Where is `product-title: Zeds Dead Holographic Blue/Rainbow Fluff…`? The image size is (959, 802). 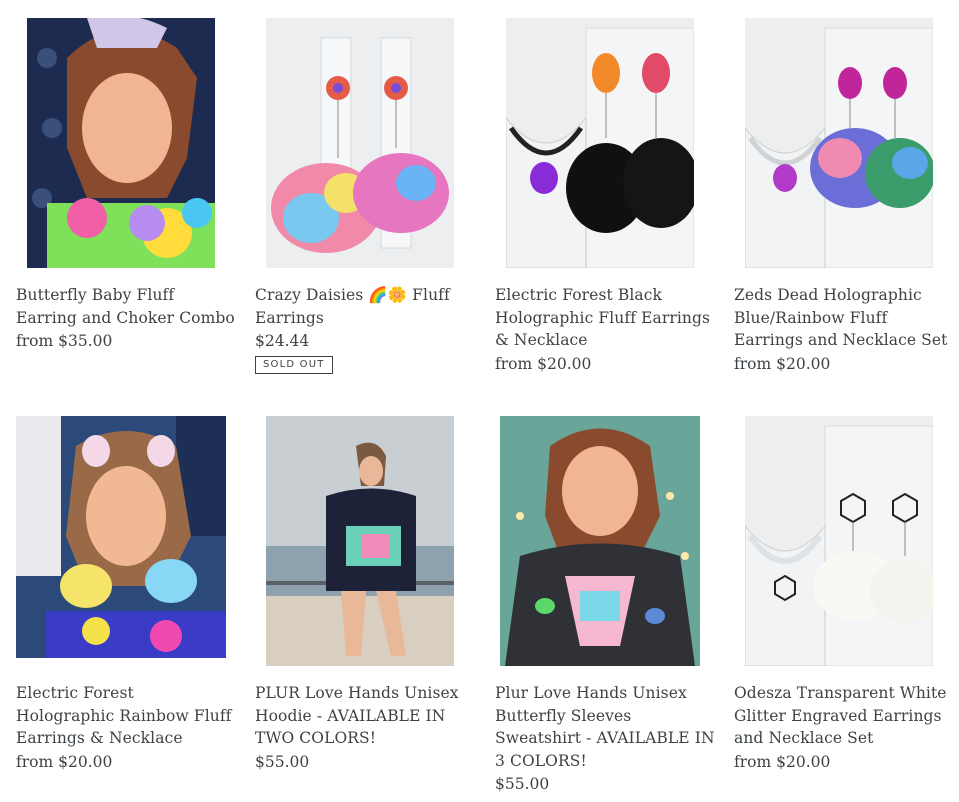
product-title: Zeds Dead Holographic Blue/Rainbow Fluff… is located at coordinates (844, 318).